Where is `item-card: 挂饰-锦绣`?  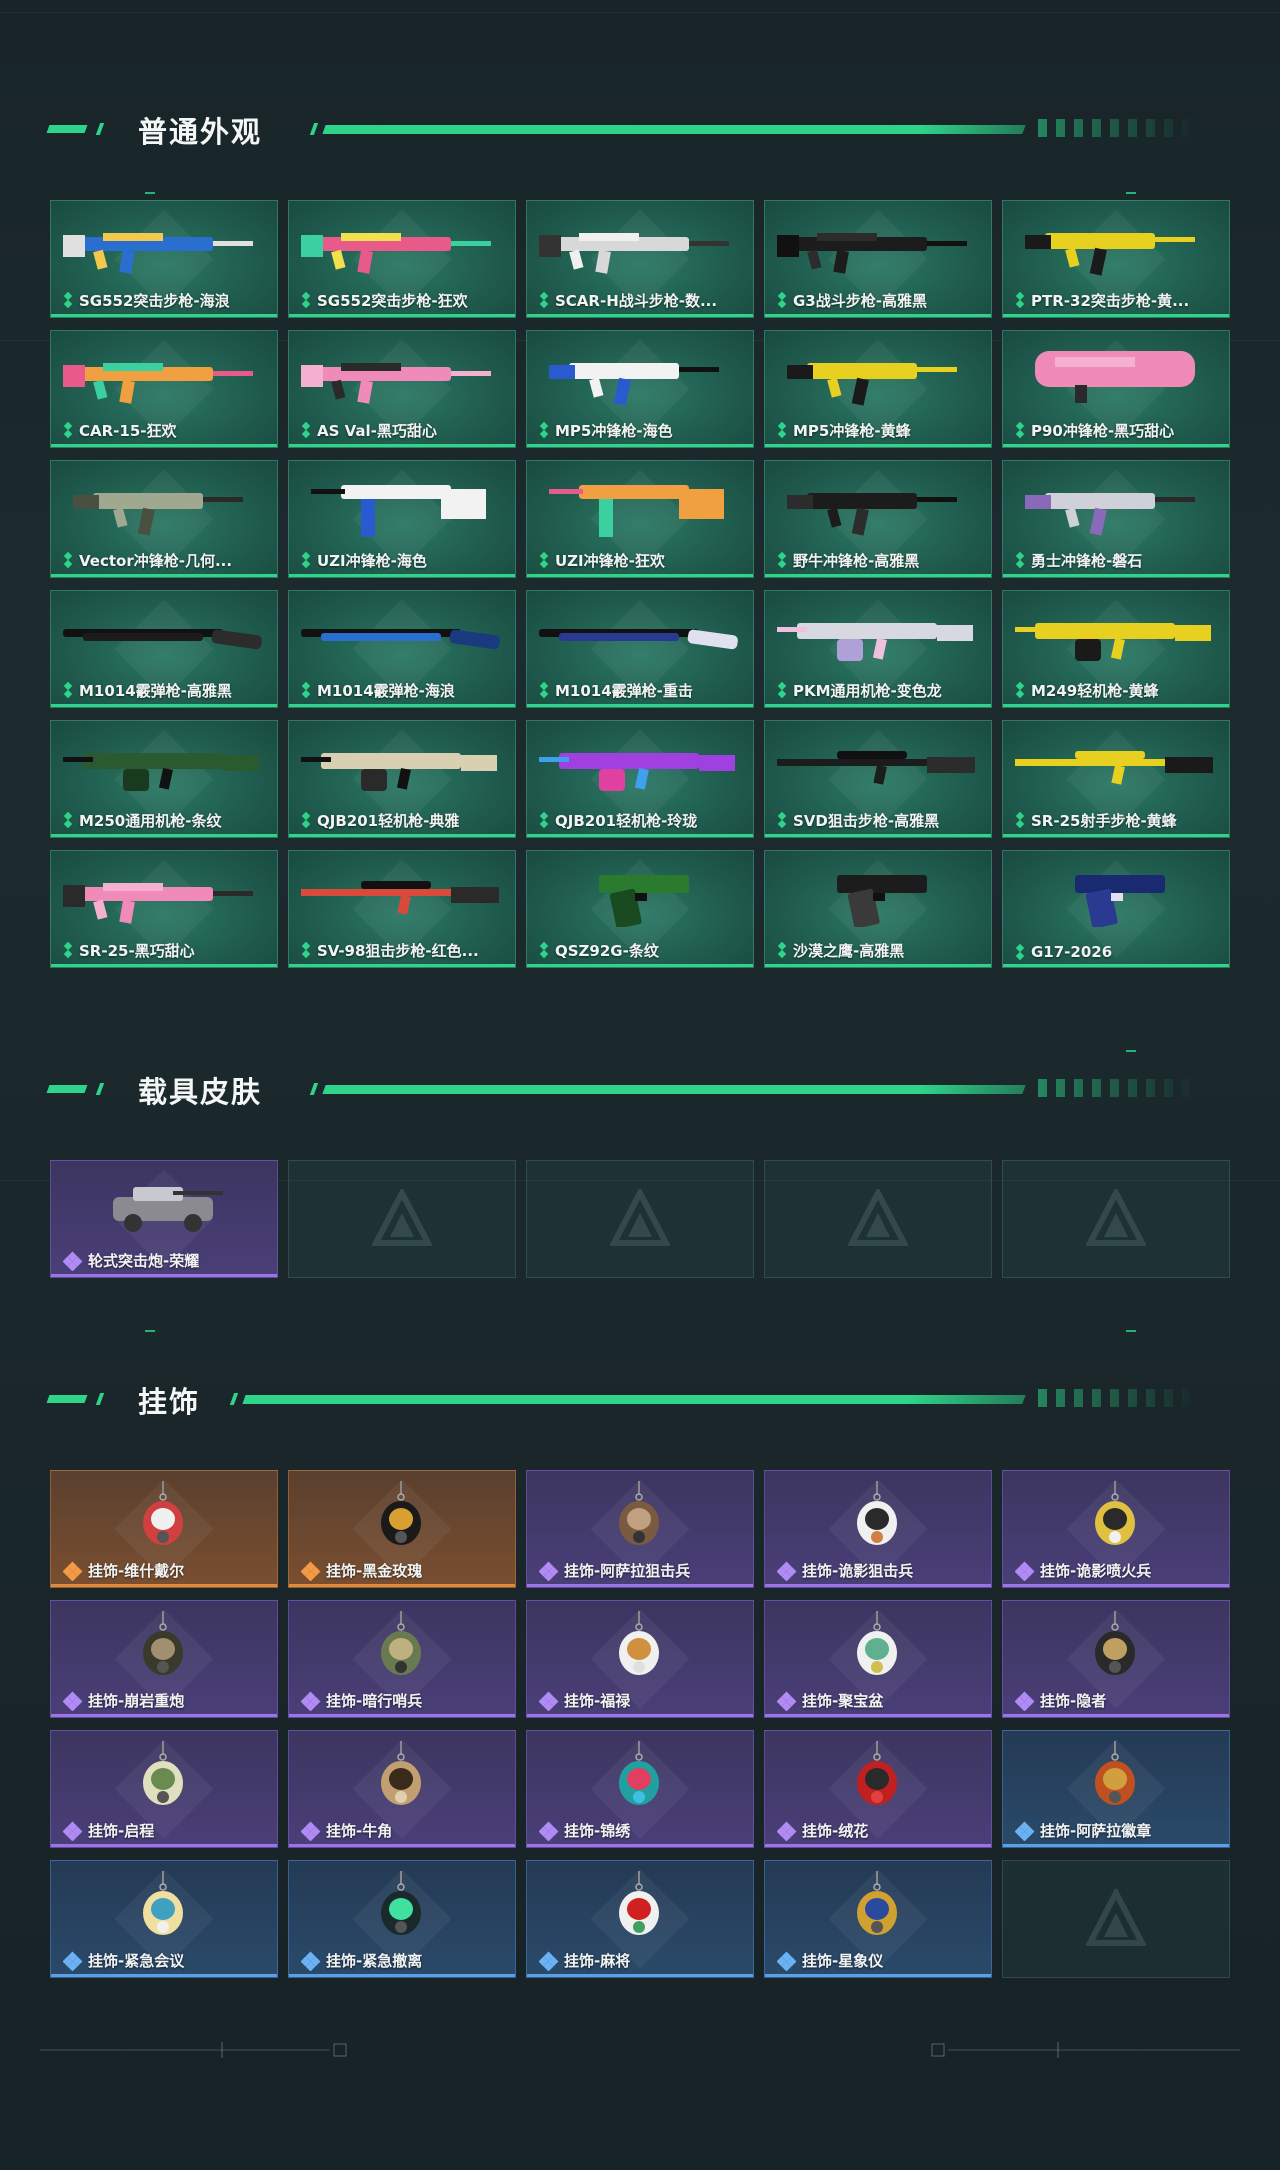 item-card: 挂饰-锦绣 is located at coordinates (640, 1789).